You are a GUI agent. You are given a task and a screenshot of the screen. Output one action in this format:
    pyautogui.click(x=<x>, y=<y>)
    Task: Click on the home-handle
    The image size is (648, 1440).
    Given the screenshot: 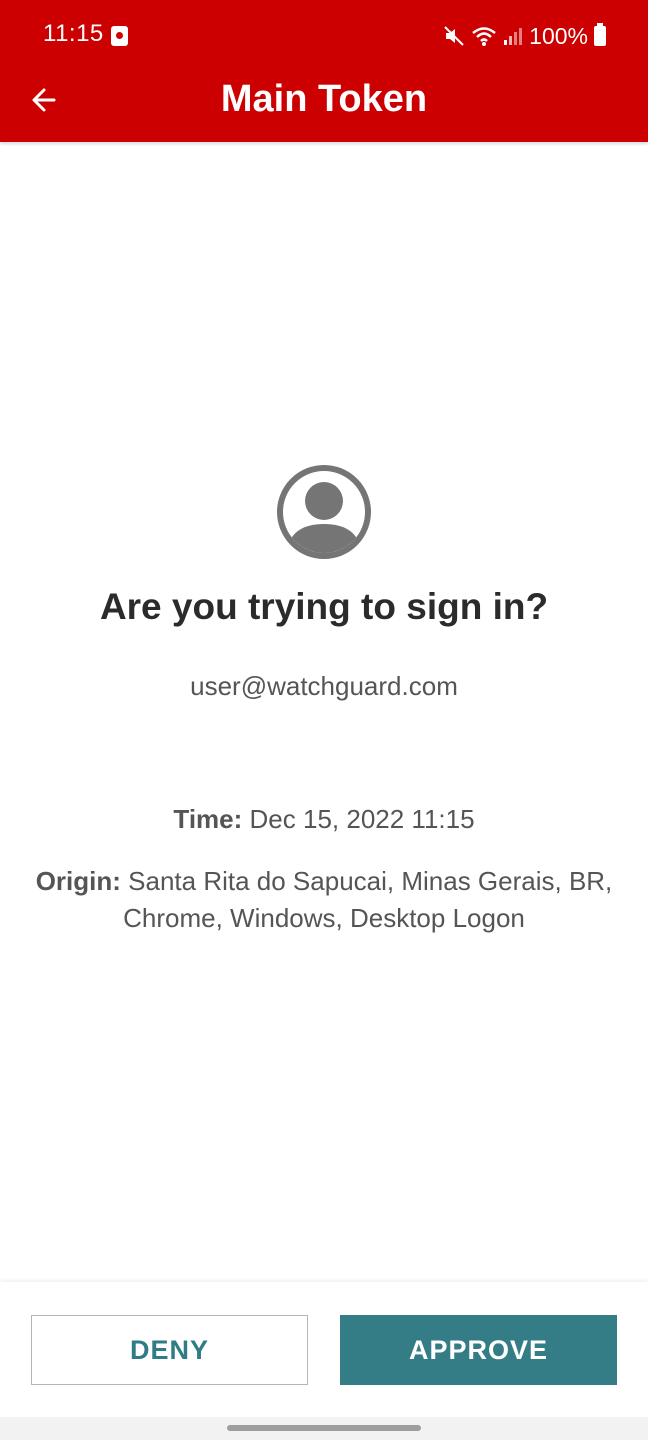 What is the action you would take?
    pyautogui.click(x=324, y=1428)
    